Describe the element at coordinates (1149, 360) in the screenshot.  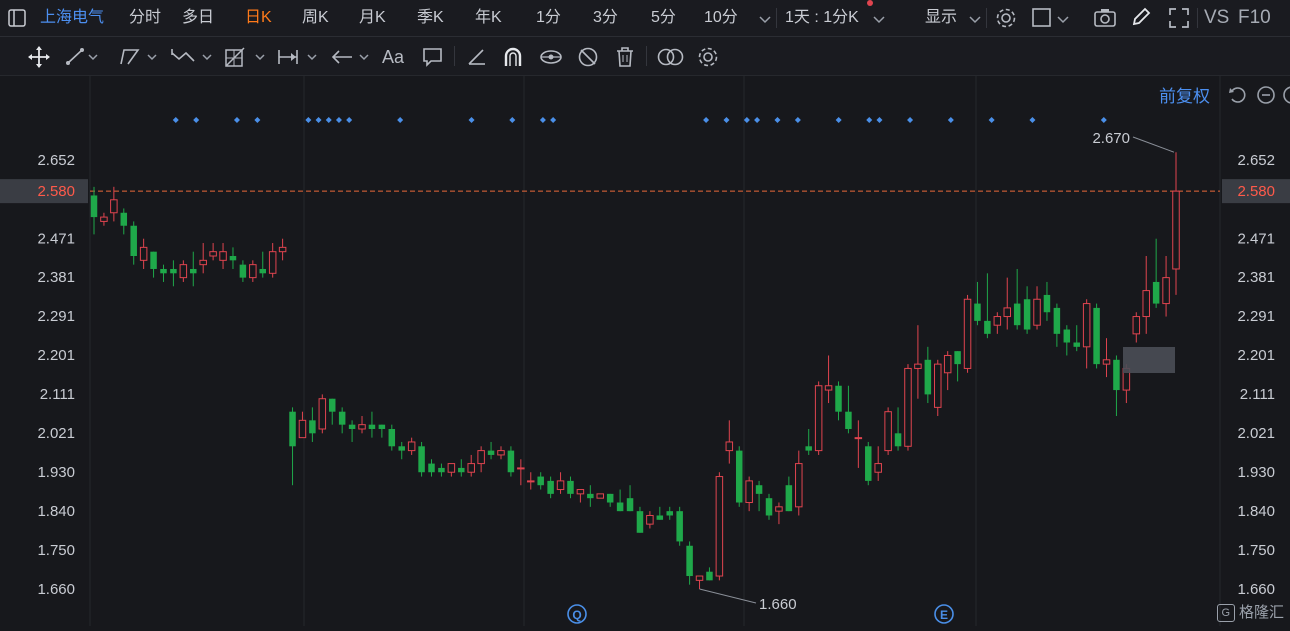
I see `selection-box` at that location.